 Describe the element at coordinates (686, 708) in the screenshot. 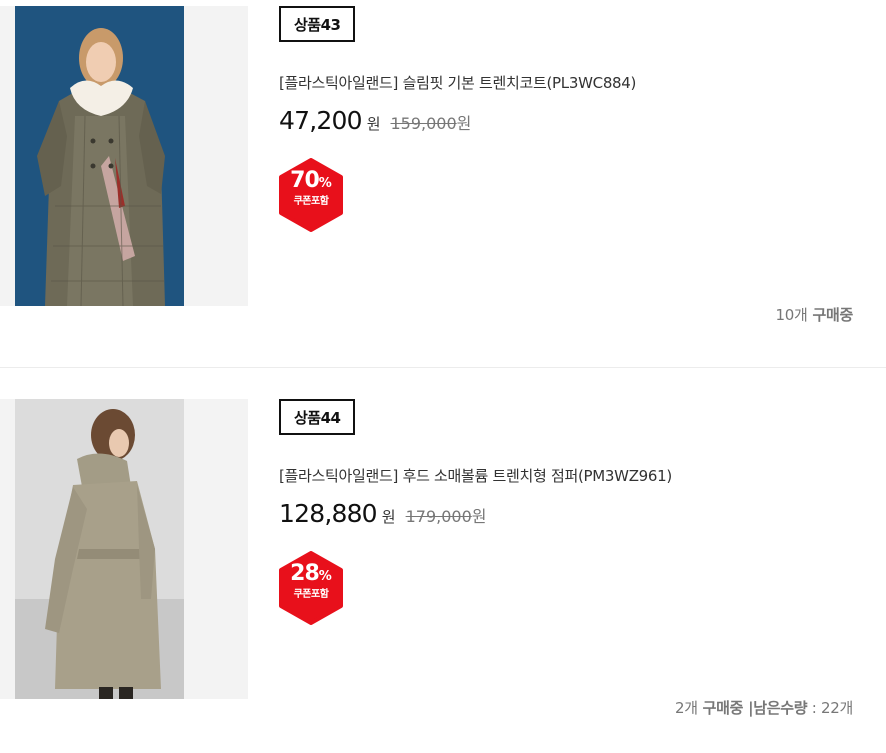

I see `sold-count: 2개` at that location.